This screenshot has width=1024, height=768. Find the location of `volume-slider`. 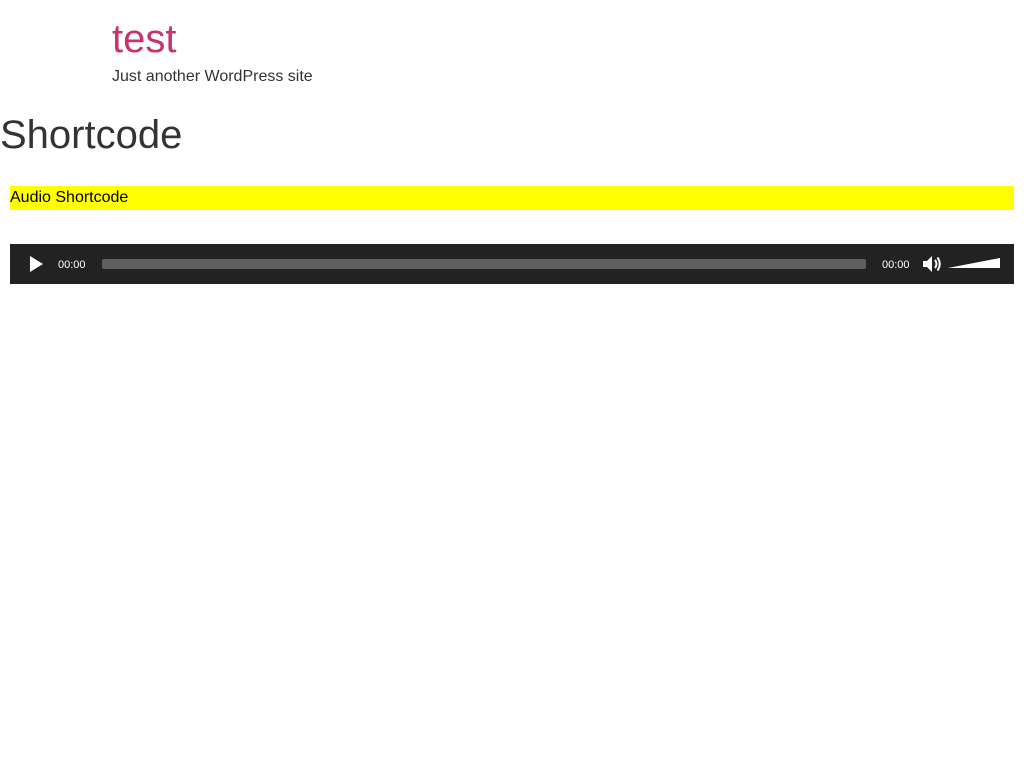

volume-slider is located at coordinates (975, 264).